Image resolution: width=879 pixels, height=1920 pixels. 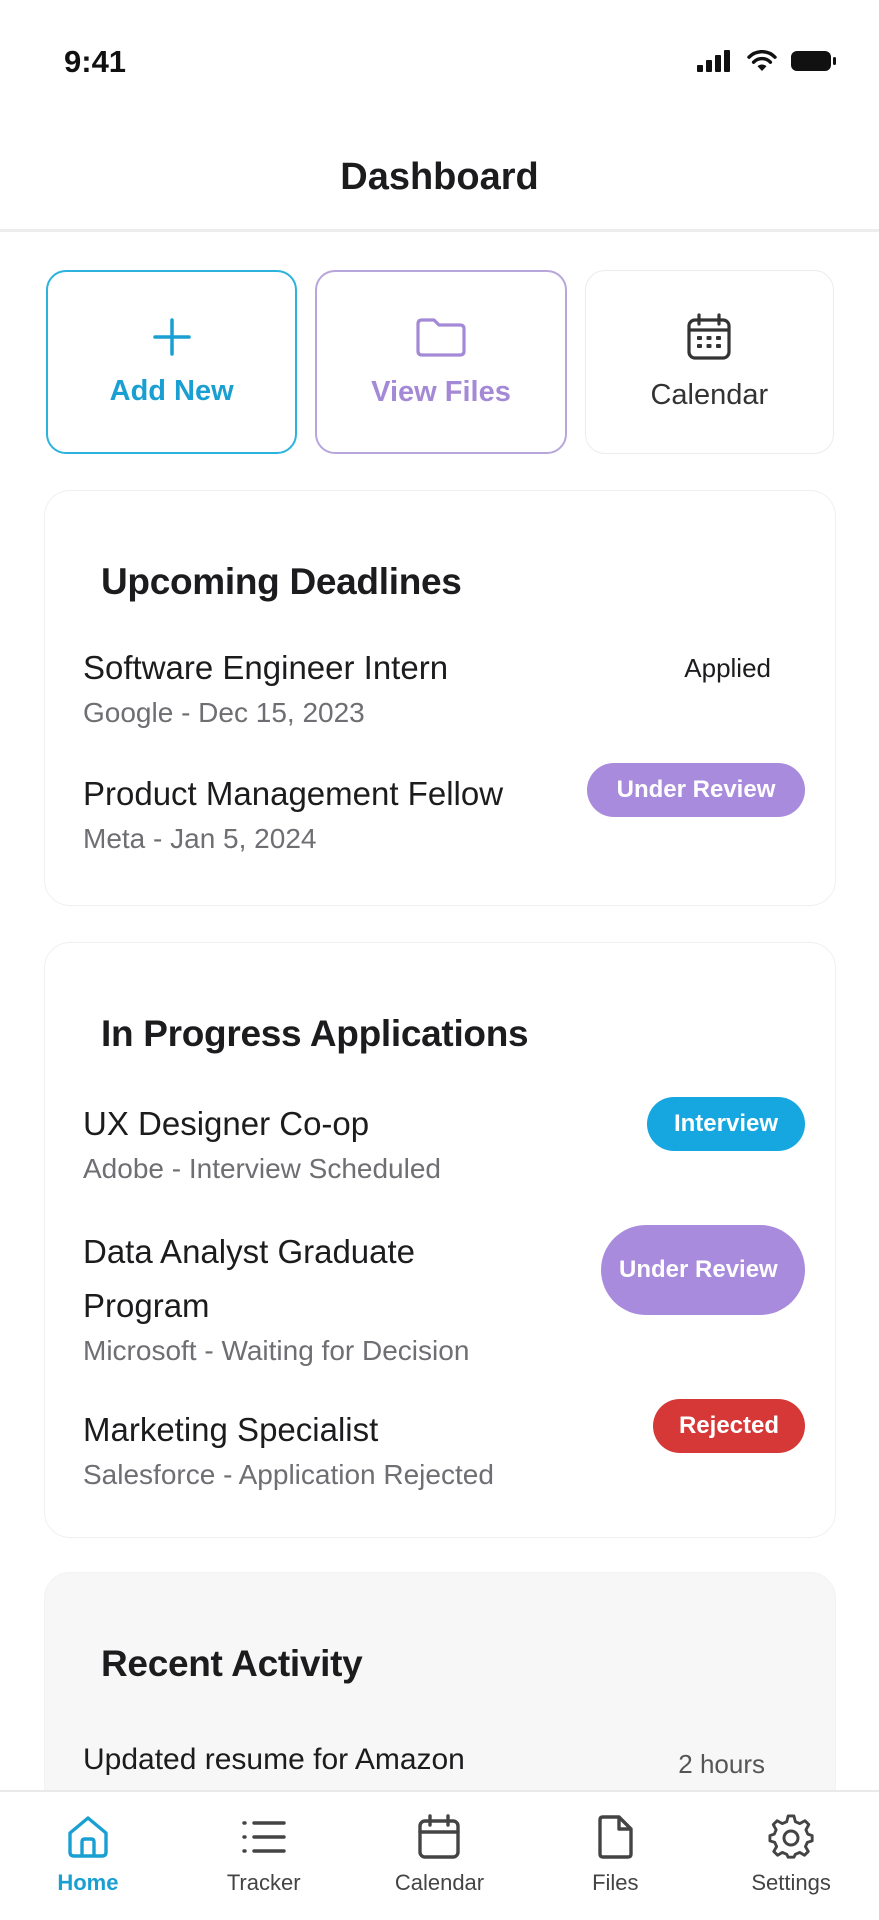 I want to click on tab-label: Files, so click(x=615, y=1882).